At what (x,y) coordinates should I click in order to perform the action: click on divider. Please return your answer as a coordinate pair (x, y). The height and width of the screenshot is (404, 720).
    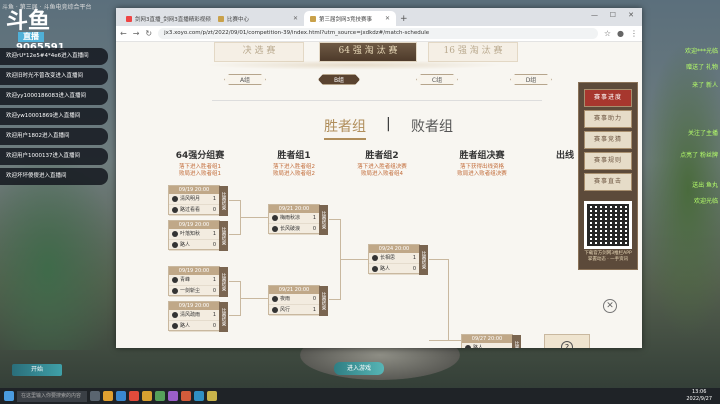
    Looking at the image, I should click on (377, 100).